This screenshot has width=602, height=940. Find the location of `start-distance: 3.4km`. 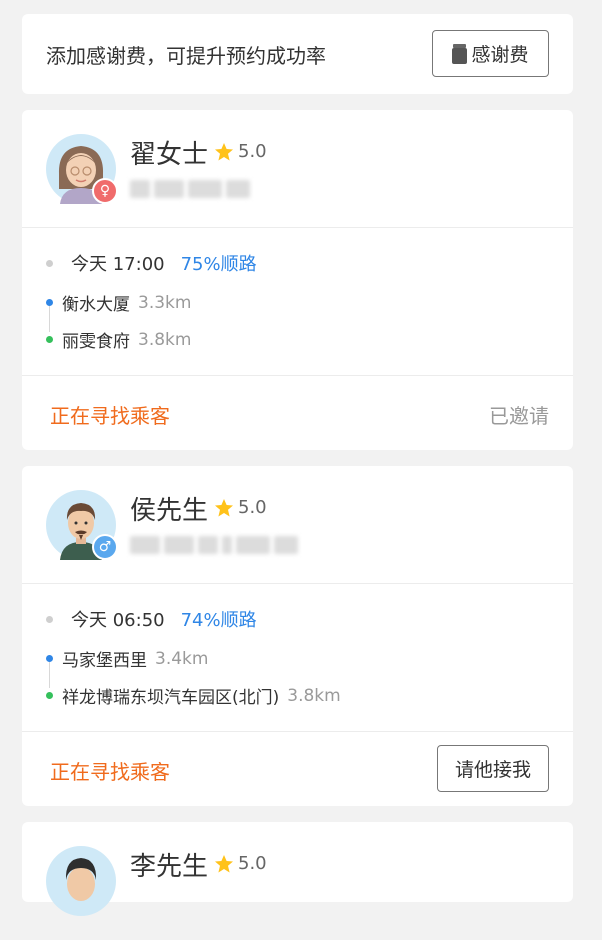

start-distance: 3.4km is located at coordinates (182, 658).